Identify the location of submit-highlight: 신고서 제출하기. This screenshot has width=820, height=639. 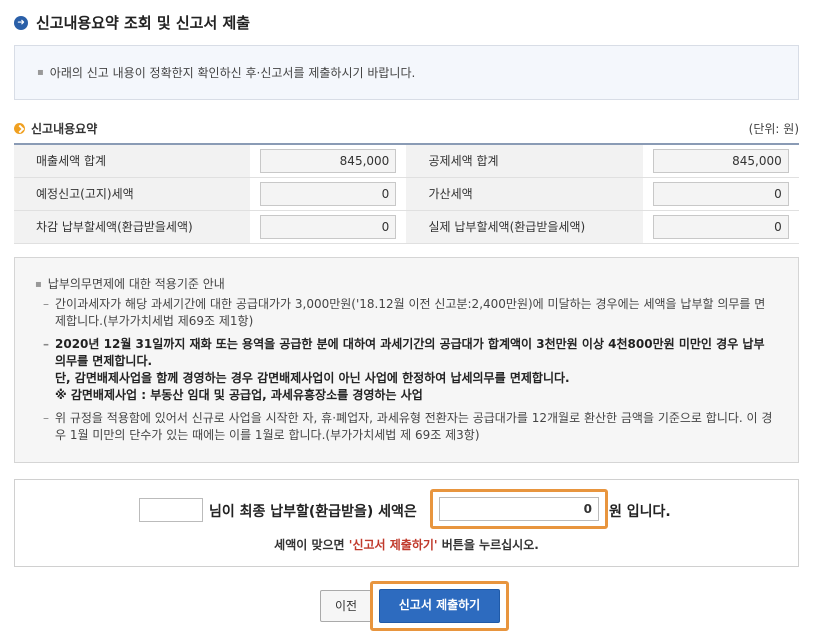
(439, 606).